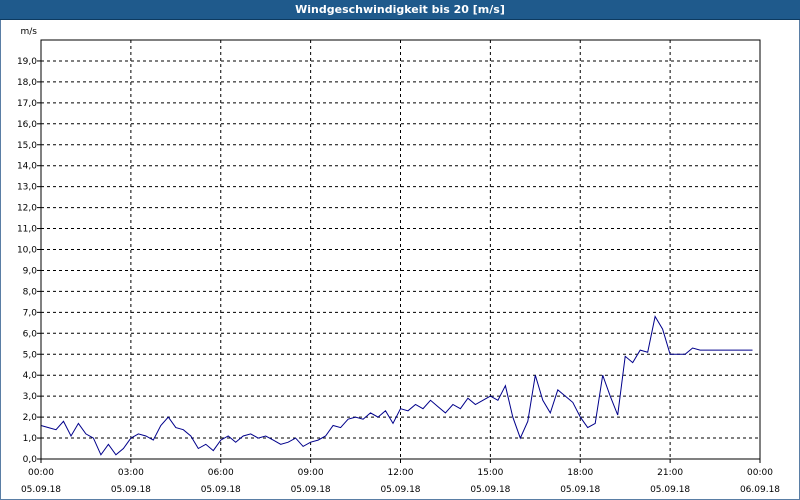 The height and width of the screenshot is (500, 800). I want to click on y-tick-label: 0,0, so click(30, 460).